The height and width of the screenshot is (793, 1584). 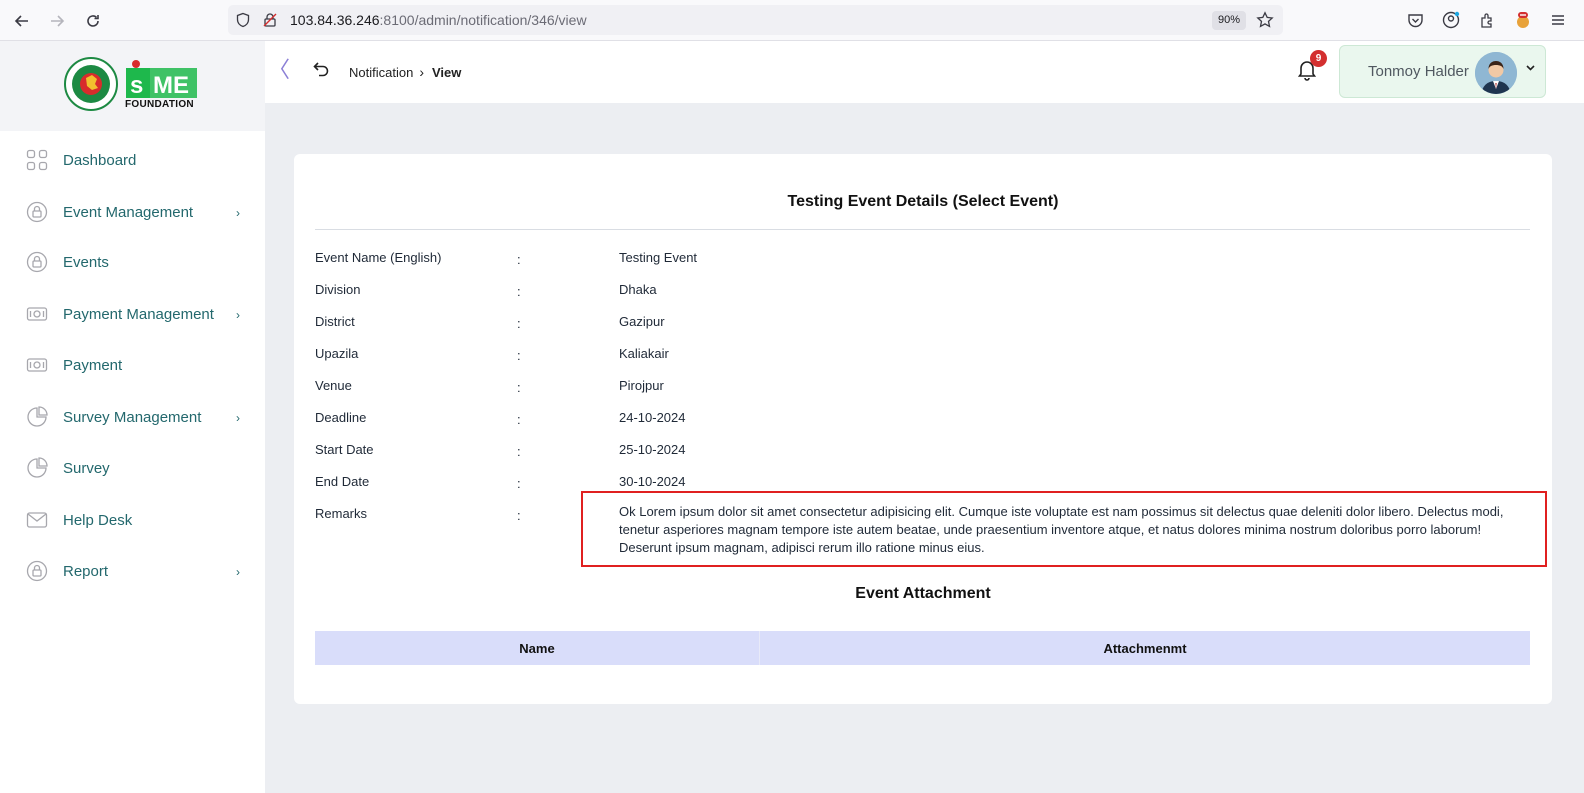 What do you see at coordinates (1523, 20) in the screenshot?
I see `extension-avatar-icon` at bounding box center [1523, 20].